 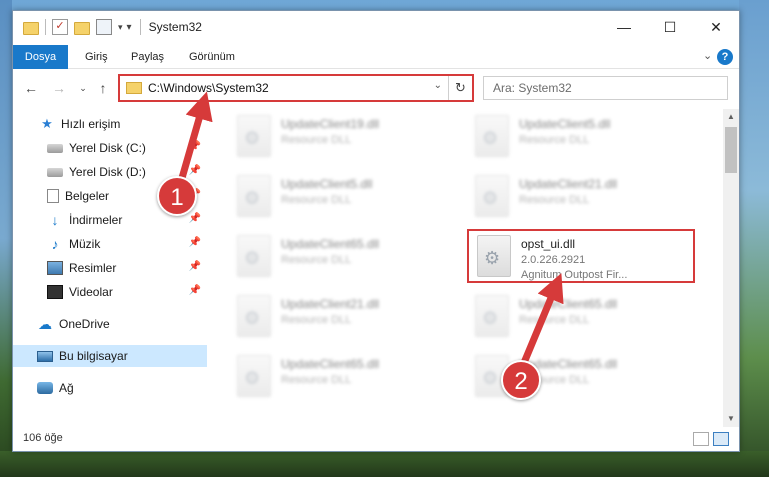 I want to click on new-folder-icon, so click(x=82, y=28).